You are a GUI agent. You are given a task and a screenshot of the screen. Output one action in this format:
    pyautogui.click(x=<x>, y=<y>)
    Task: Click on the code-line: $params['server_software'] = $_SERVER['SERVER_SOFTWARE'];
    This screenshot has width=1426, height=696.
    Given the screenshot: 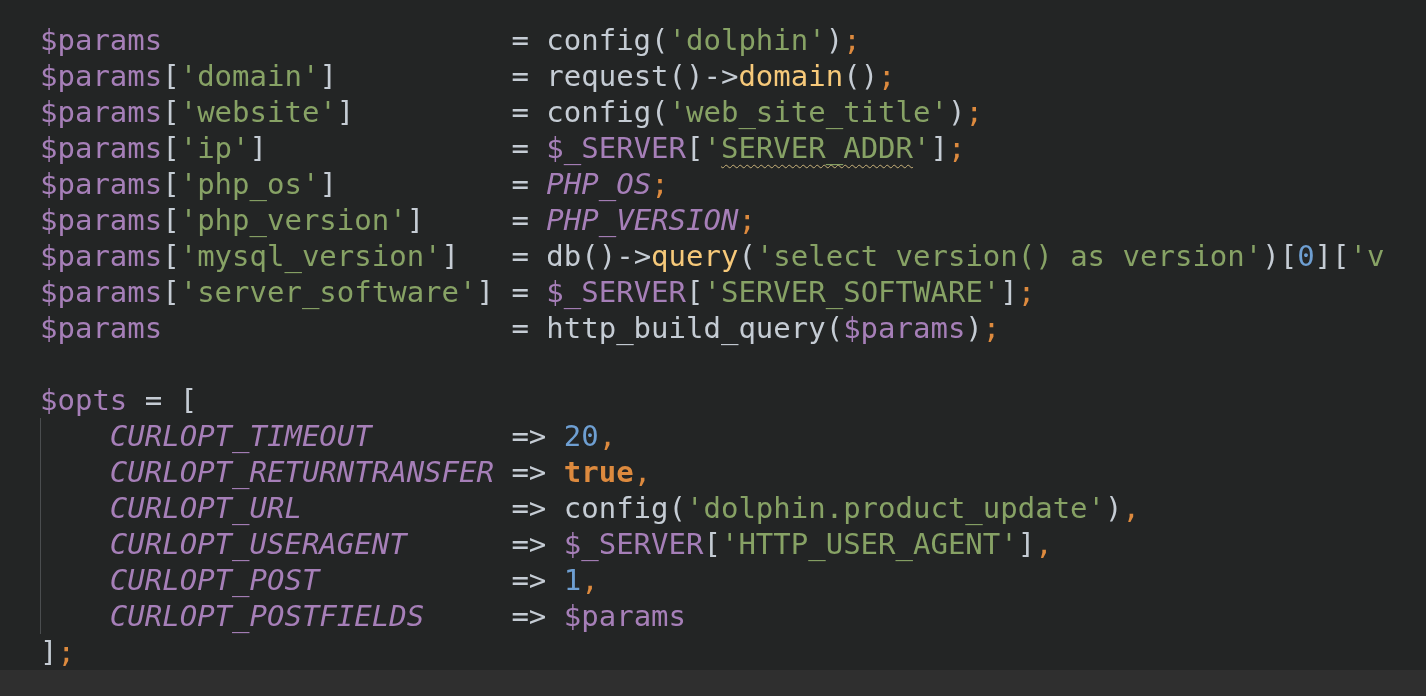 What is the action you would take?
    pyautogui.click(x=538, y=292)
    